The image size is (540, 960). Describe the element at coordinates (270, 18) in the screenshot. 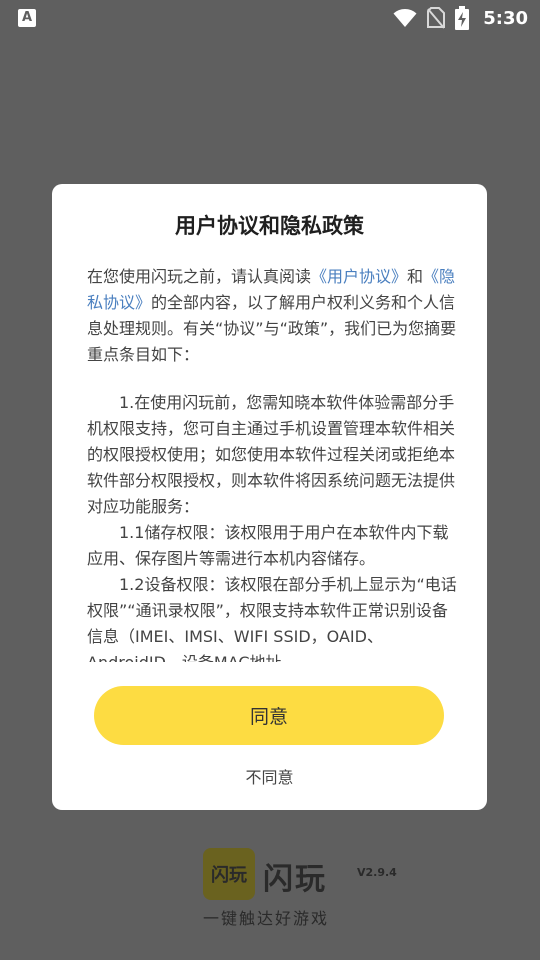

I see `status-bar: A 5:30` at that location.